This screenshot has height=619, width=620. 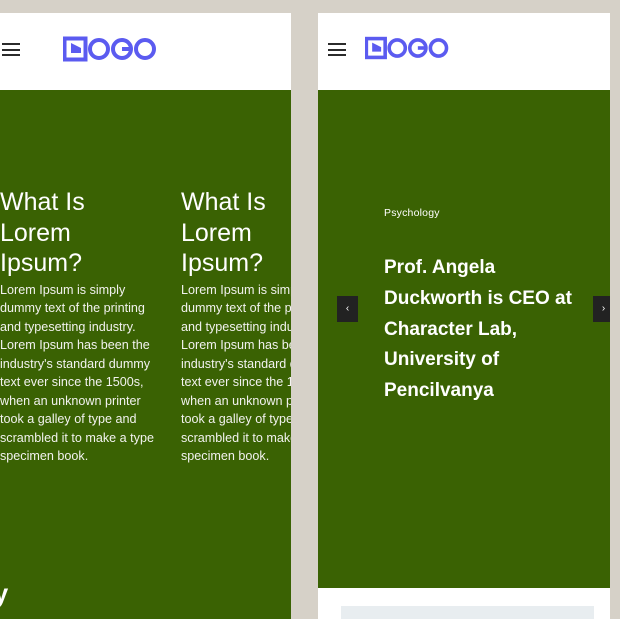 What do you see at coordinates (412, 213) in the screenshot?
I see `slide-category-label: Psychology` at bounding box center [412, 213].